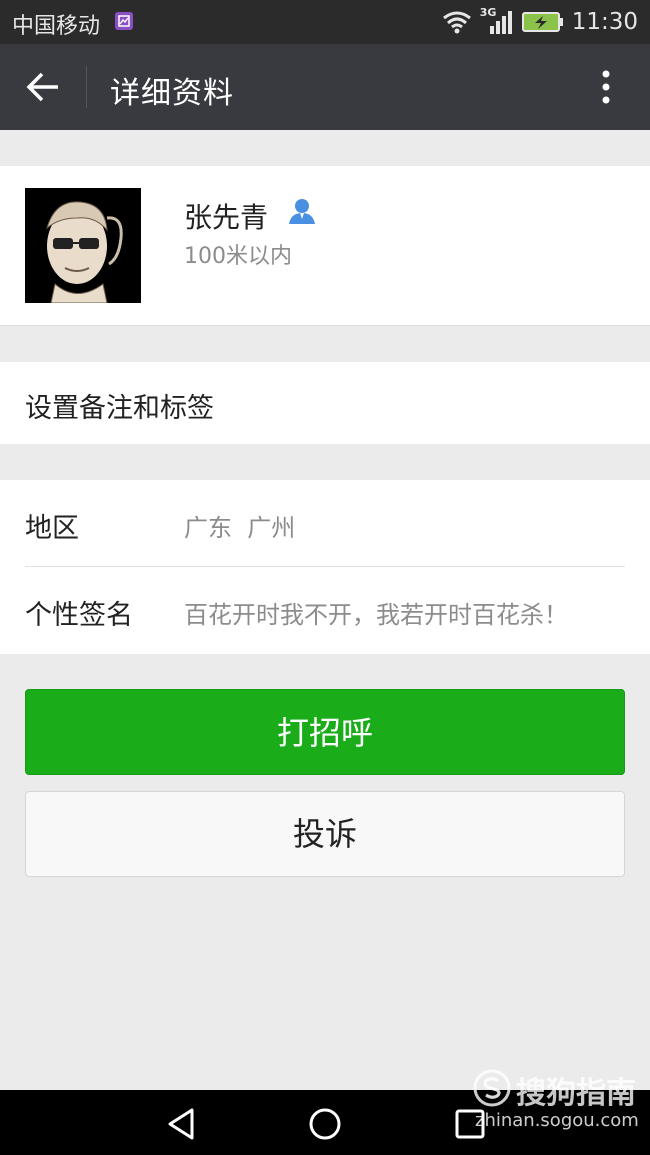 This screenshot has height=1155, width=650. Describe the element at coordinates (325, 87) in the screenshot. I see `header-bar: 详细资料` at that location.